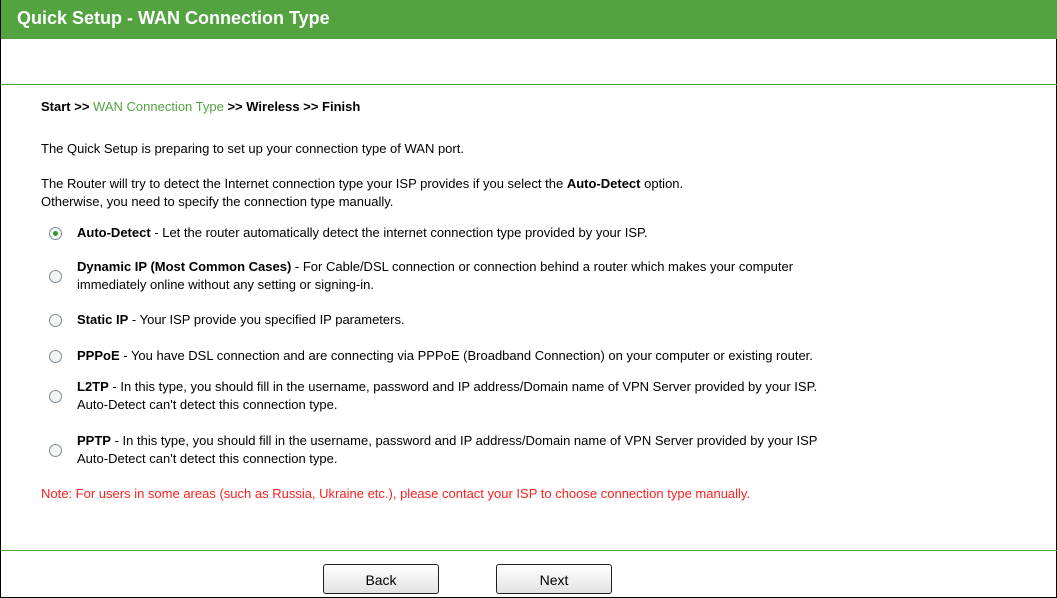  What do you see at coordinates (662, 183) in the screenshot?
I see `detect-info-suffix: option.` at bounding box center [662, 183].